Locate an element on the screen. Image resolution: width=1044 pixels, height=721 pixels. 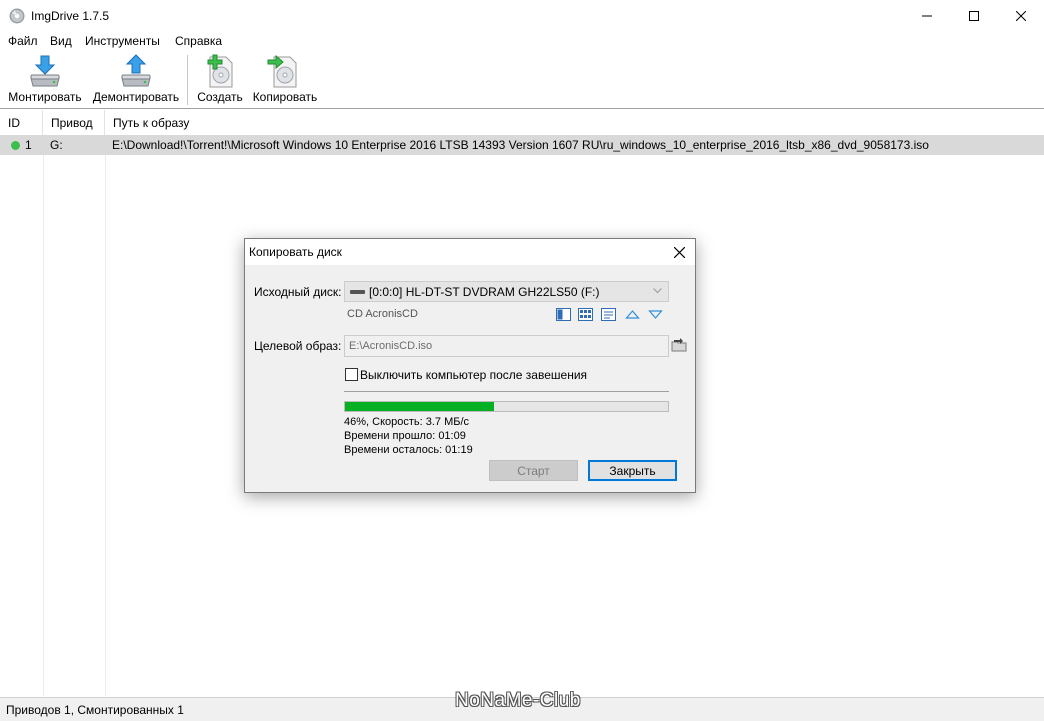
unmount-drive-icon is located at coordinates (136, 70).